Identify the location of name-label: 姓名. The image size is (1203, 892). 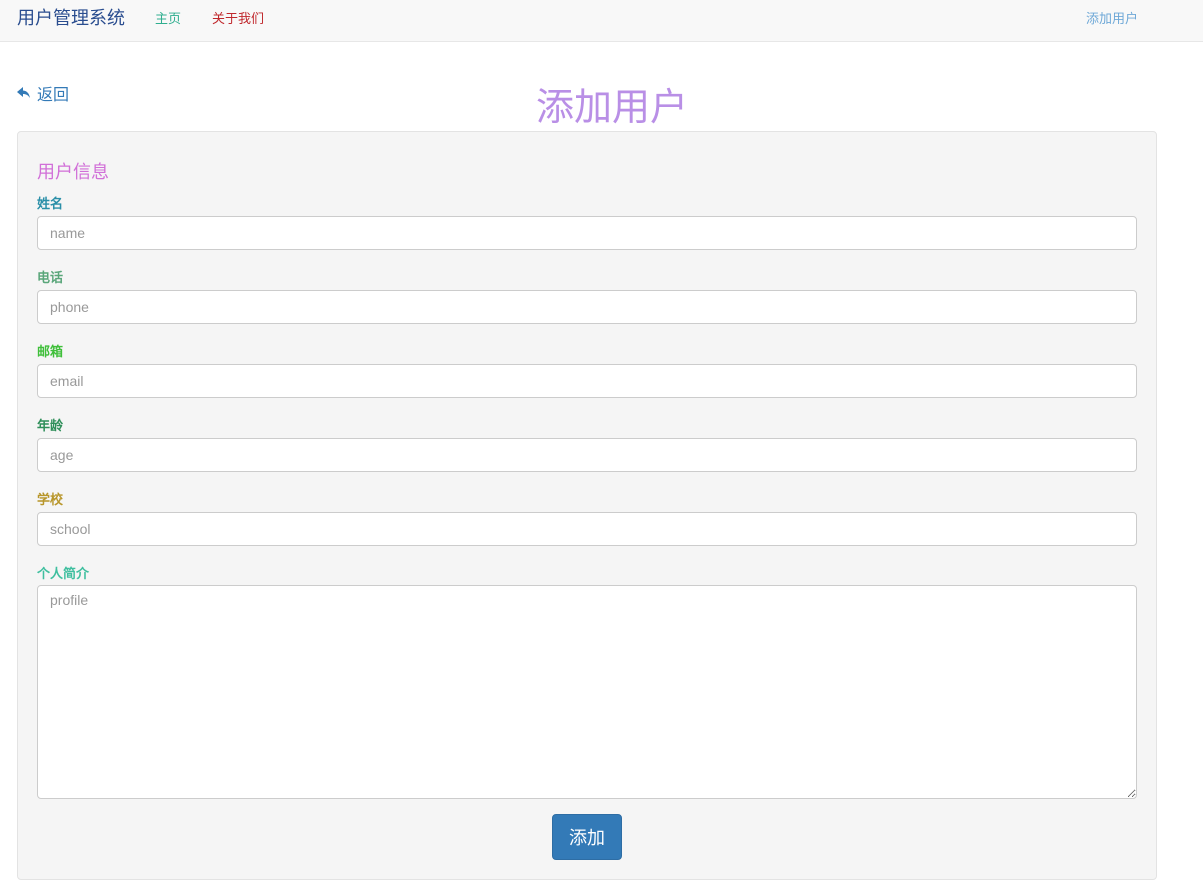
(50, 204).